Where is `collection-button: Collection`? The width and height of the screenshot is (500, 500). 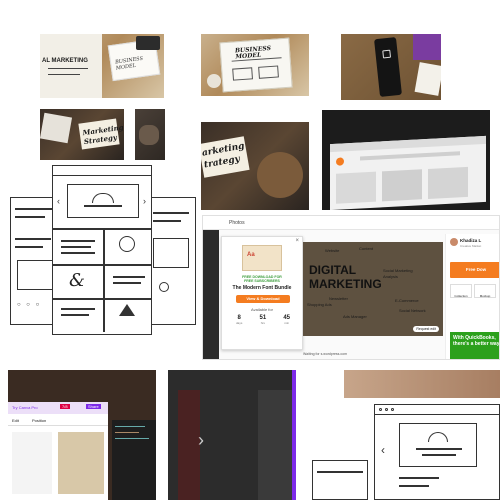
collection-button: Collection is located at coordinates (461, 291).